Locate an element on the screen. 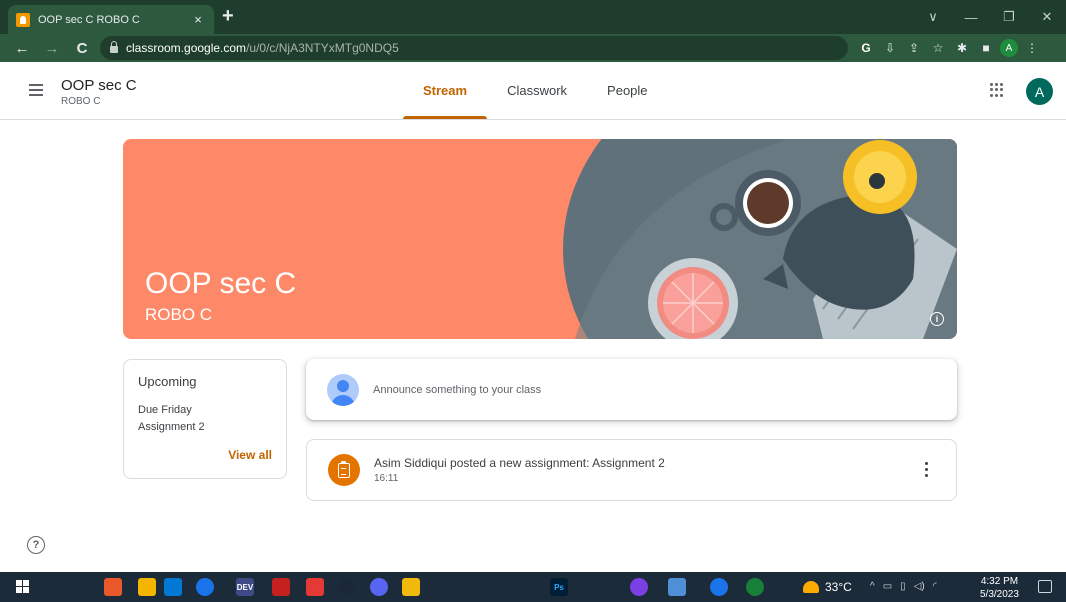  minimize-button: — is located at coordinates (971, 17).